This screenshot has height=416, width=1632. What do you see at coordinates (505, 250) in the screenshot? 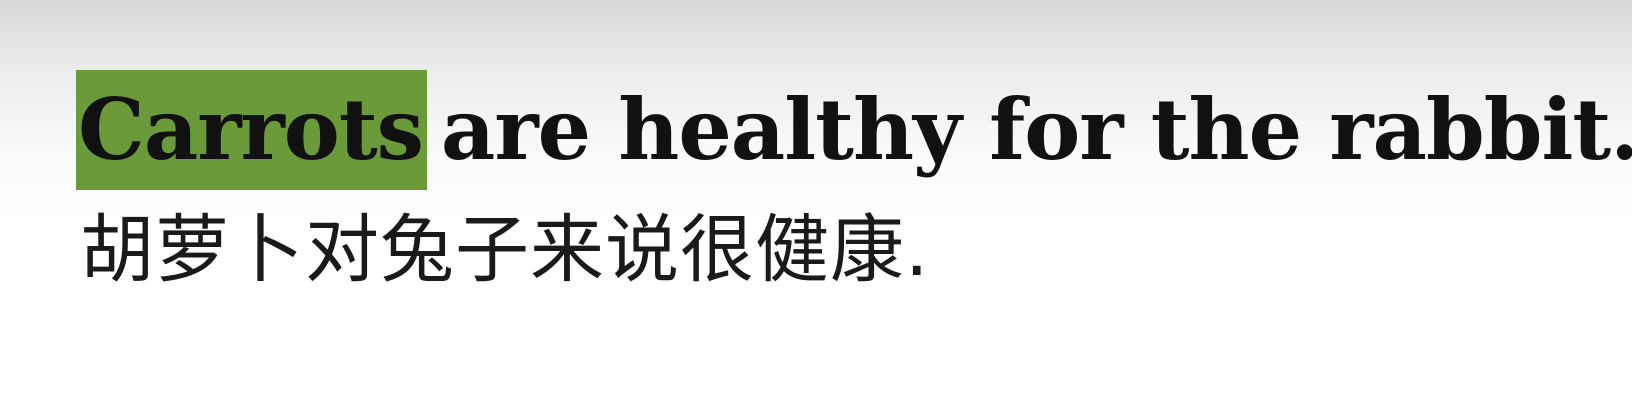
I see `chinese-translation: 胡萝卜对兔子来说很健康.` at bounding box center [505, 250].